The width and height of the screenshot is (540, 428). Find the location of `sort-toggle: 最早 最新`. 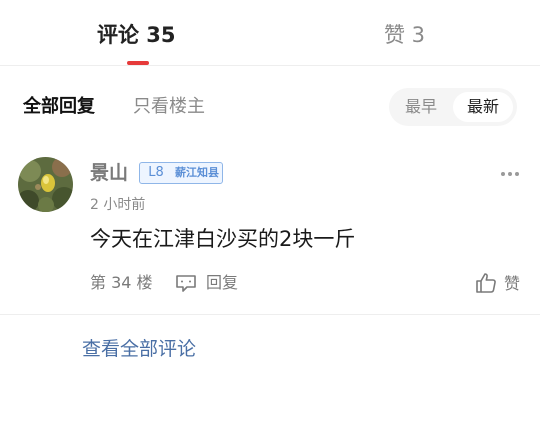

sort-toggle: 最早 最新 is located at coordinates (453, 107).